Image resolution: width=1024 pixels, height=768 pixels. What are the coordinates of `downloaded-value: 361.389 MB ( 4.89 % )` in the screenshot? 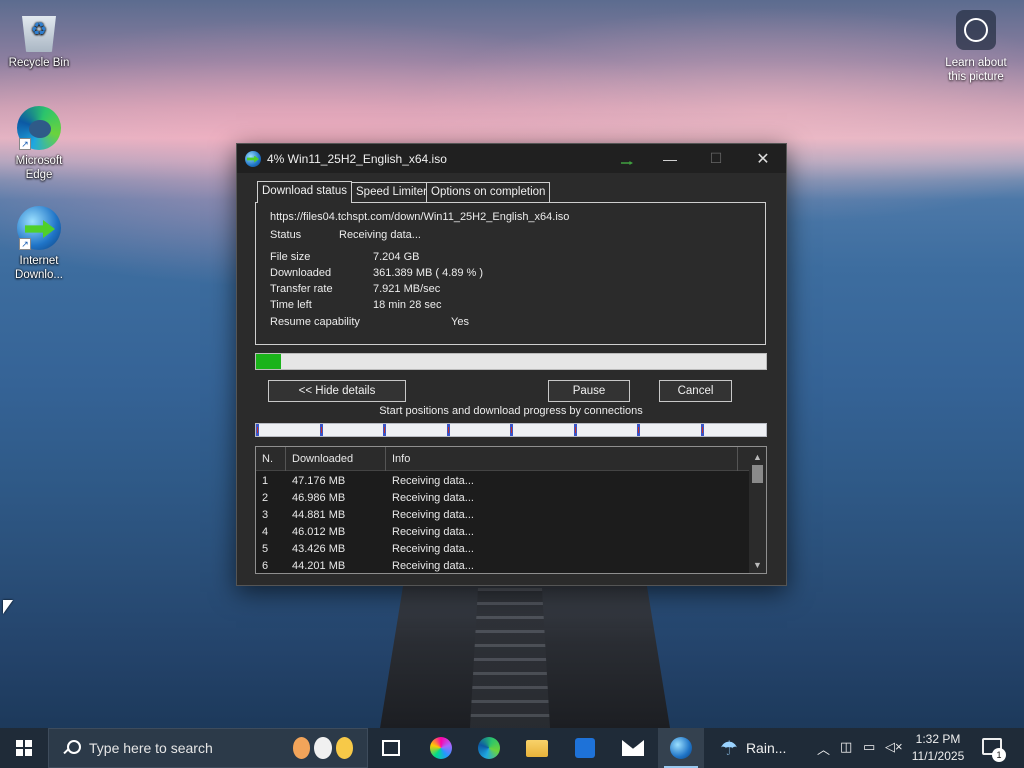 It's located at (428, 273).